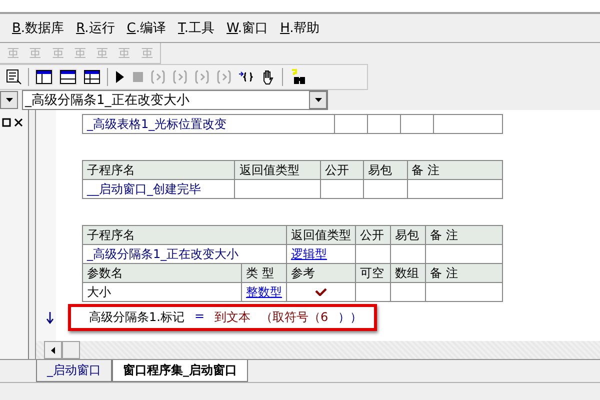 Image resolution: width=600 pixels, height=400 pixels. Describe the element at coordinates (162, 273) in the screenshot. I see `column-header: 参数名` at that location.